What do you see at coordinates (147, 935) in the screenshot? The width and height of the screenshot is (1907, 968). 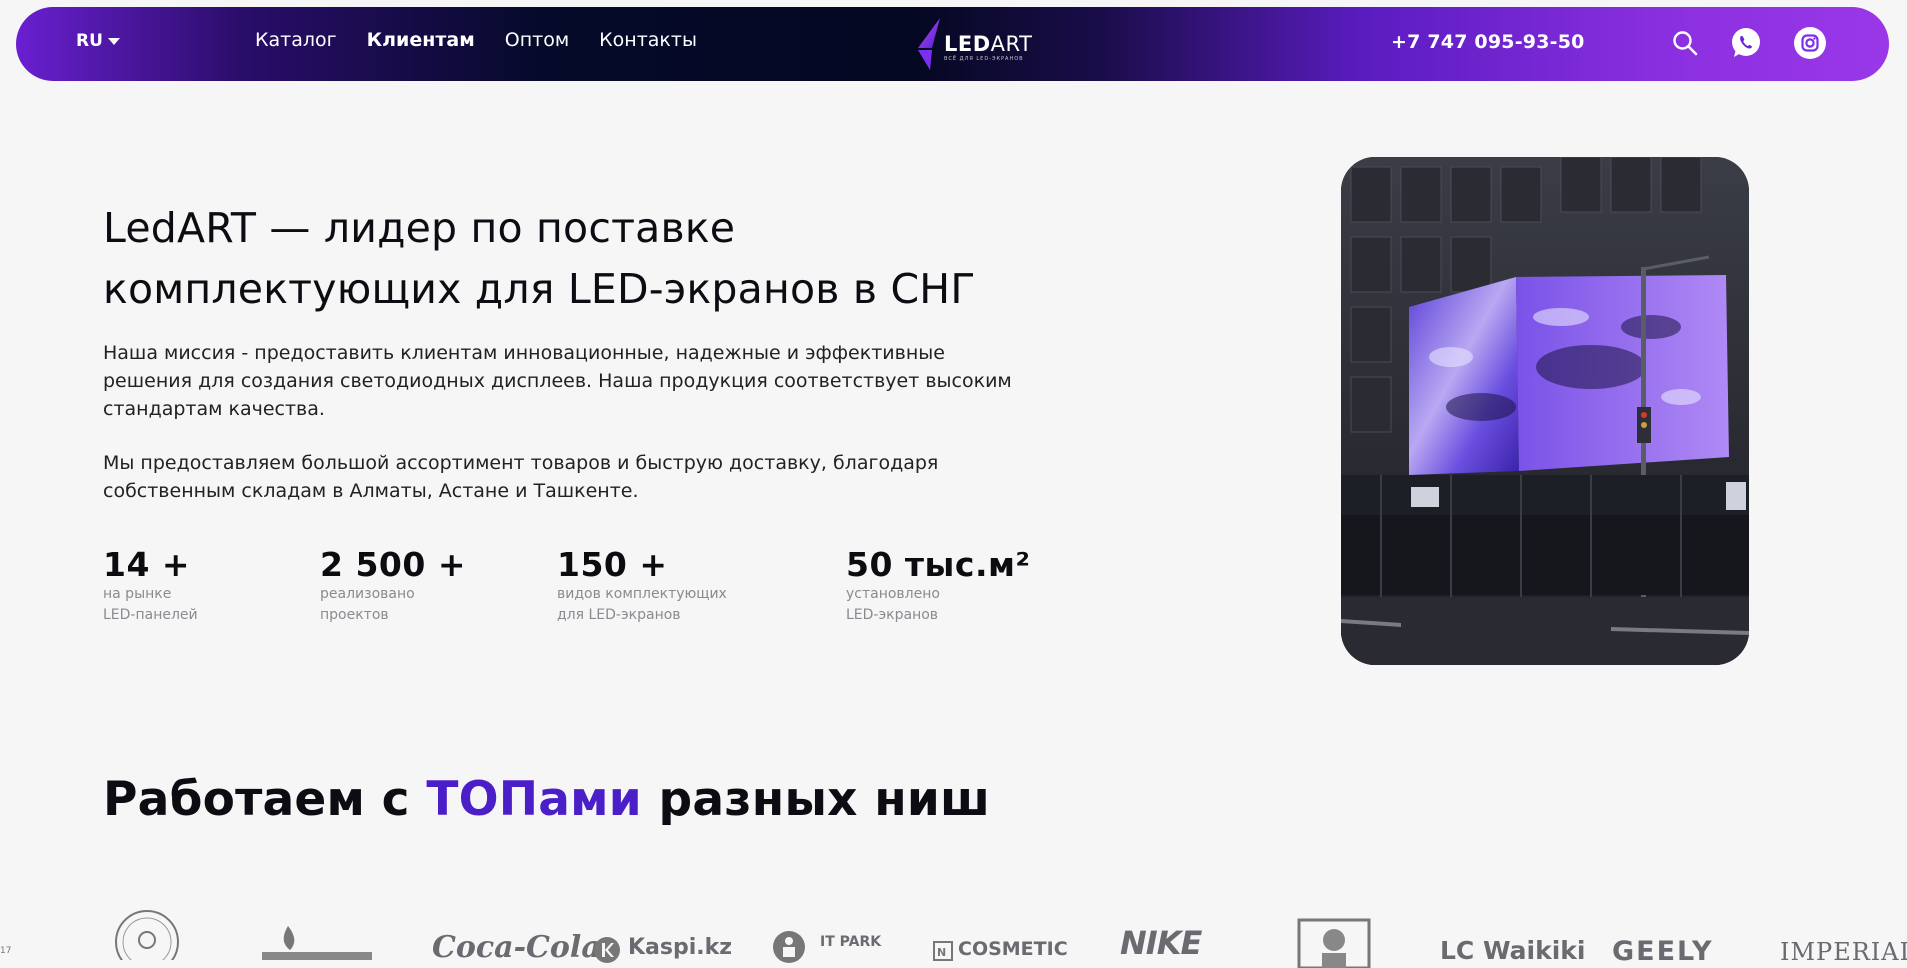 I see `partner-logo-circle-emblem` at bounding box center [147, 935].